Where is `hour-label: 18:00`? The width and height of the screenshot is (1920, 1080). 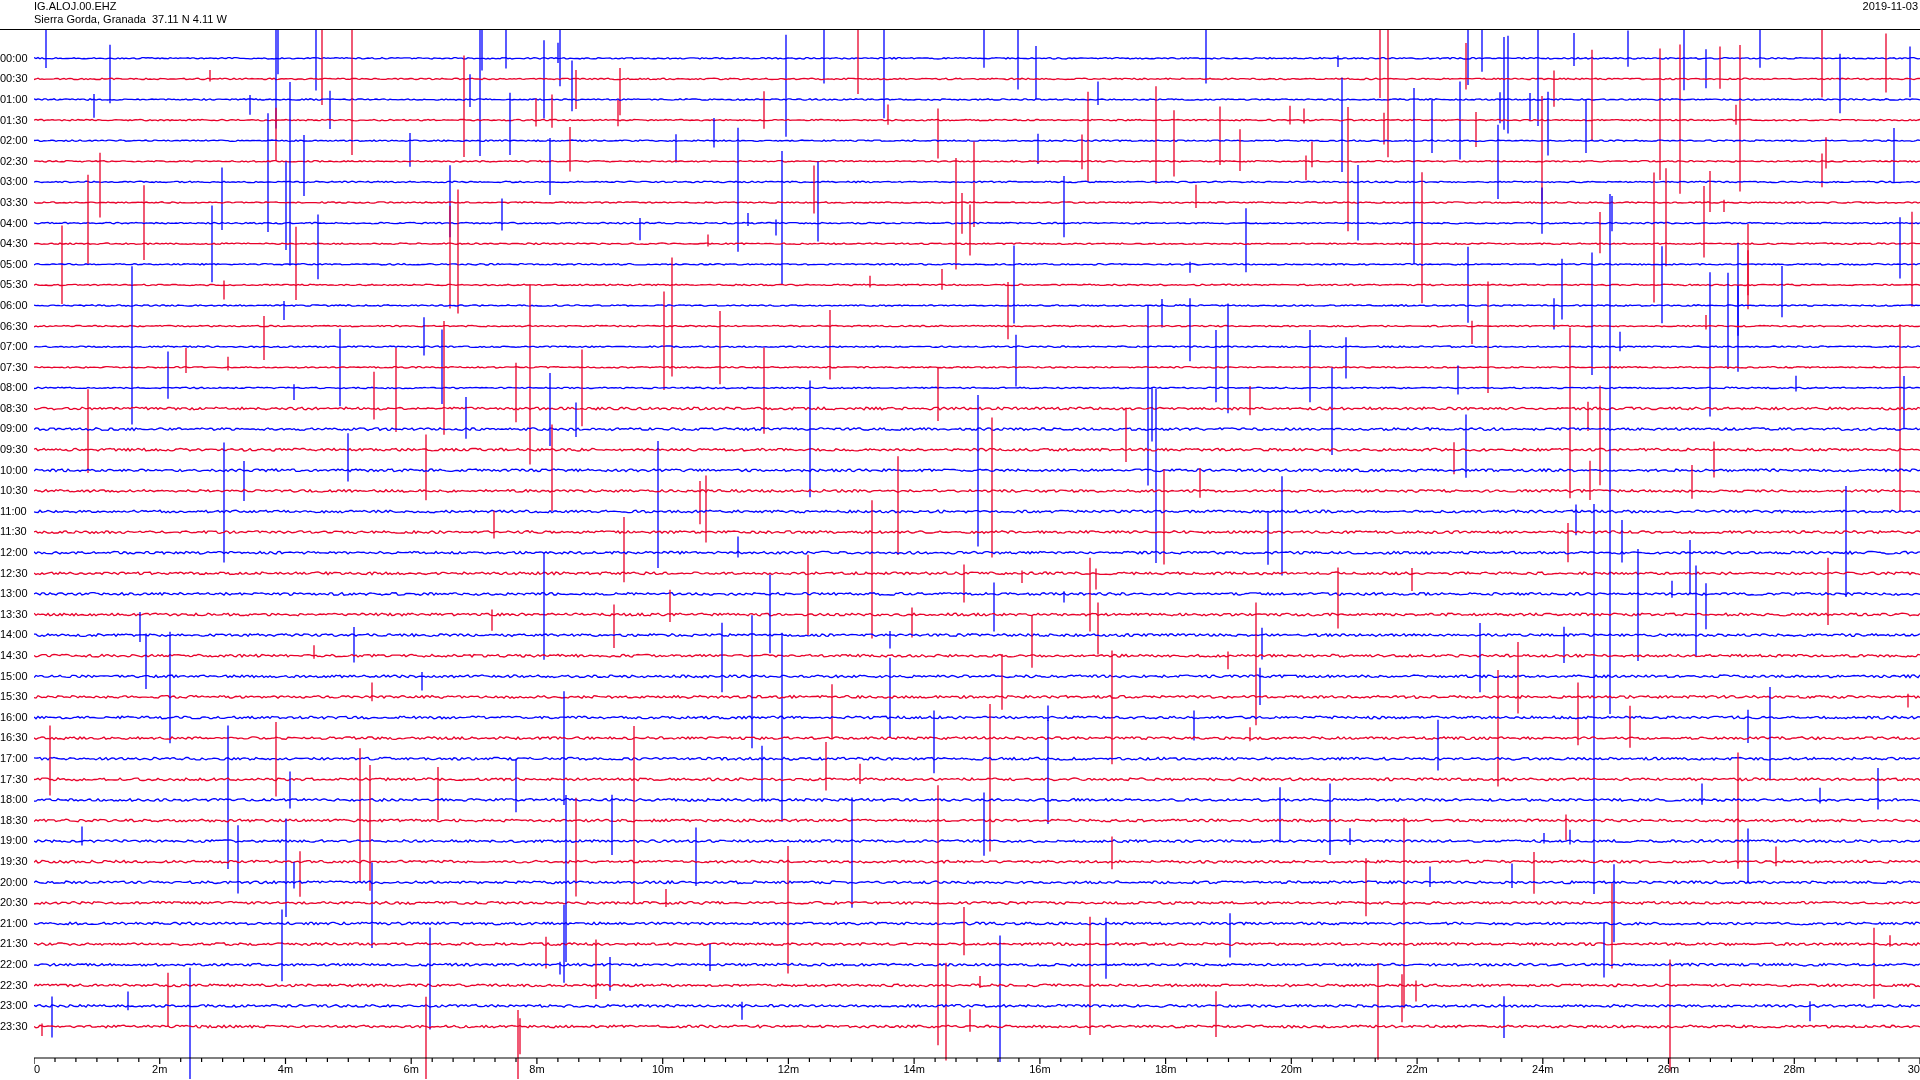
hour-label: 18:00 is located at coordinates (14, 800).